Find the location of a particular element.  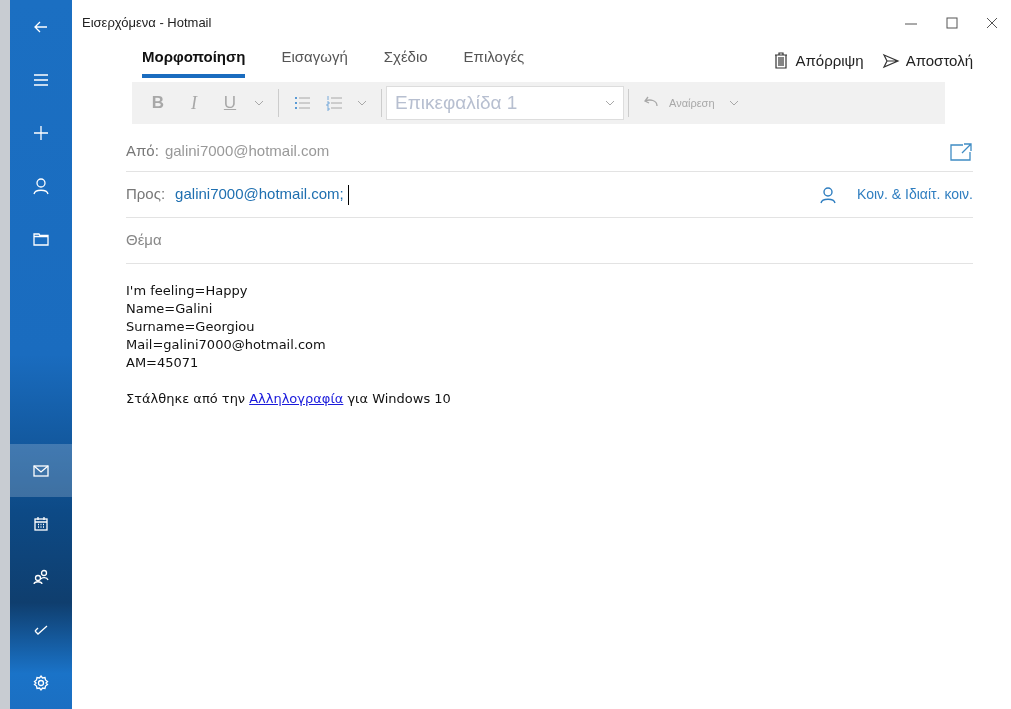

body-text-line: I'm feeling=Happy is located at coordinates (187, 291).